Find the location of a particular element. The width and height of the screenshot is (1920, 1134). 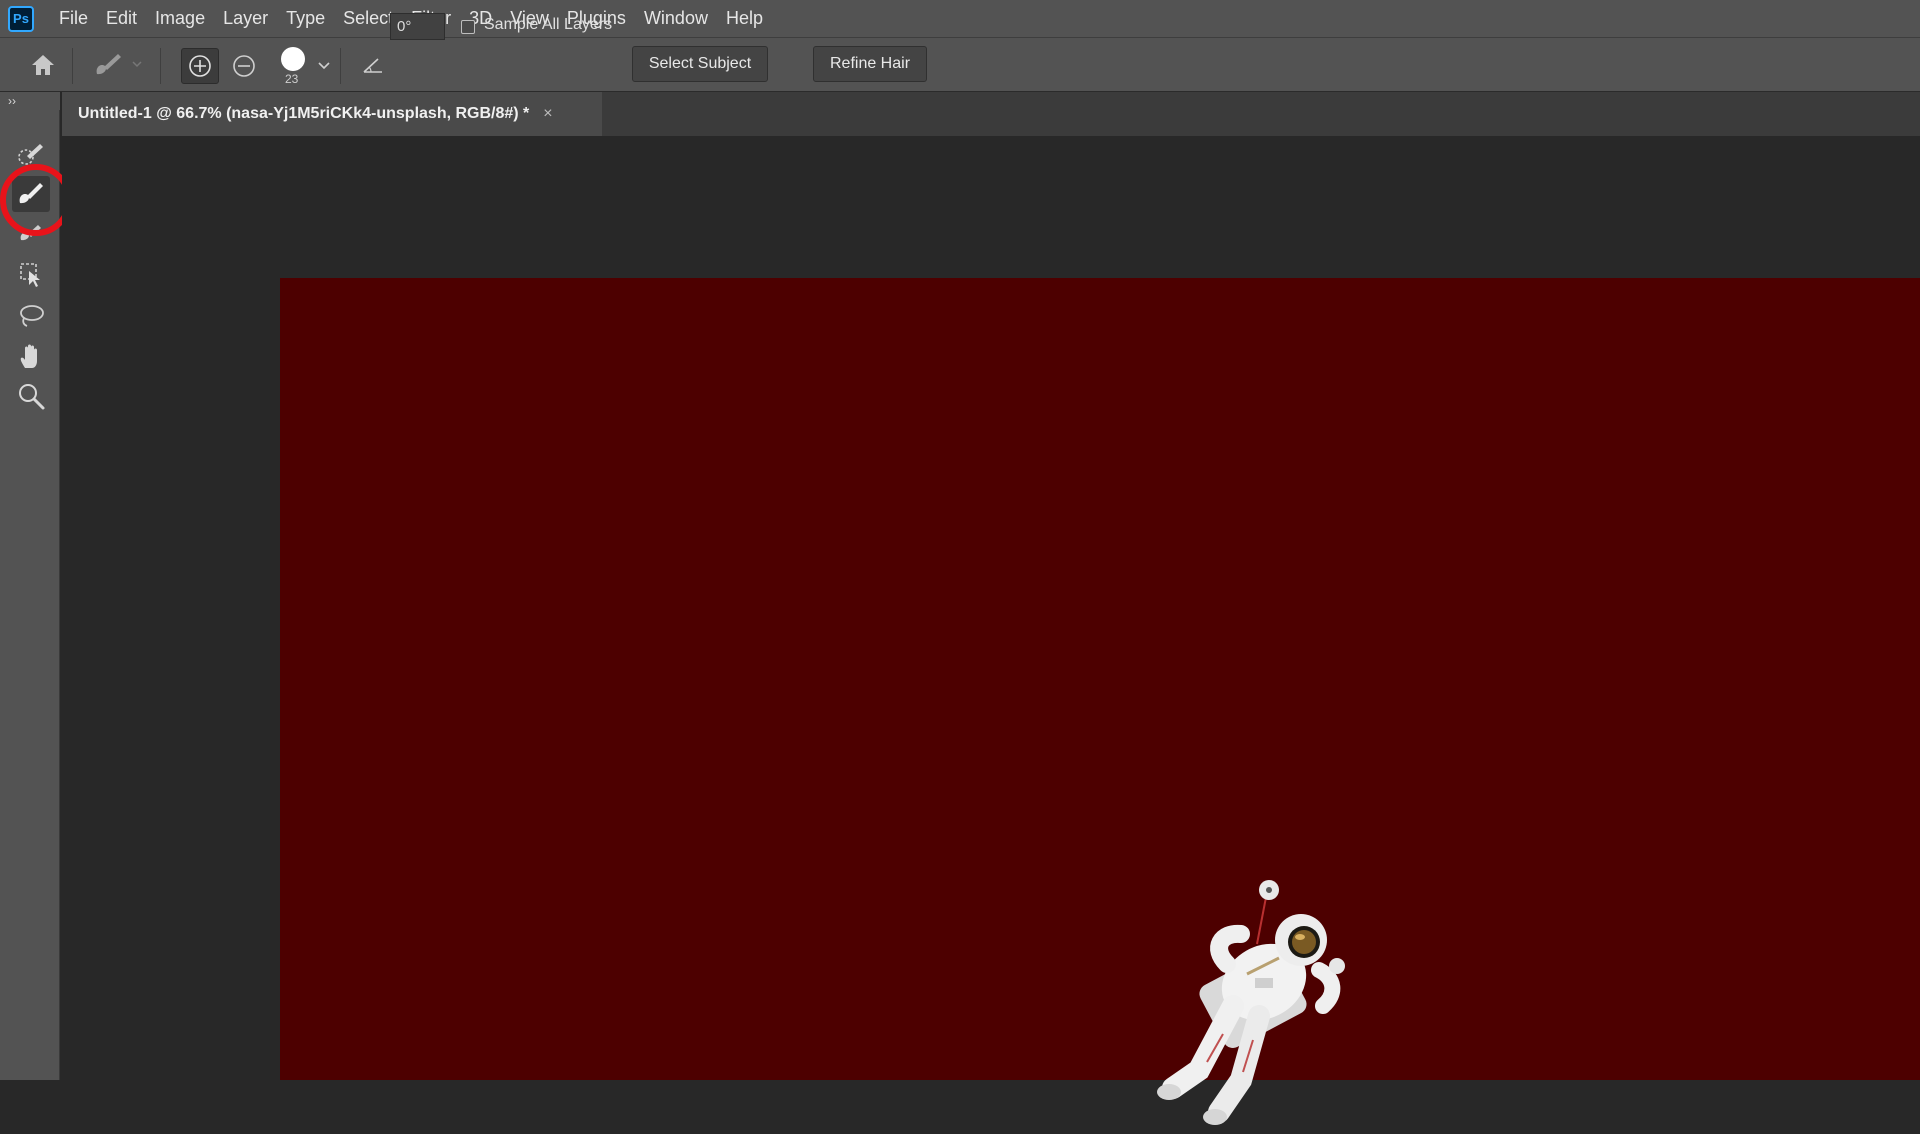

angle-input: 0° is located at coordinates (417, 26).